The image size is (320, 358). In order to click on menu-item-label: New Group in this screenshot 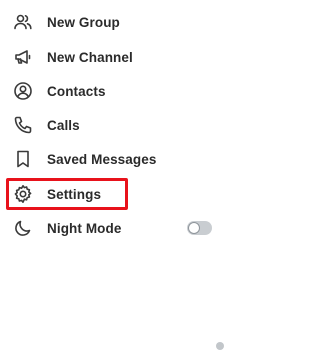, I will do `click(83, 22)`.